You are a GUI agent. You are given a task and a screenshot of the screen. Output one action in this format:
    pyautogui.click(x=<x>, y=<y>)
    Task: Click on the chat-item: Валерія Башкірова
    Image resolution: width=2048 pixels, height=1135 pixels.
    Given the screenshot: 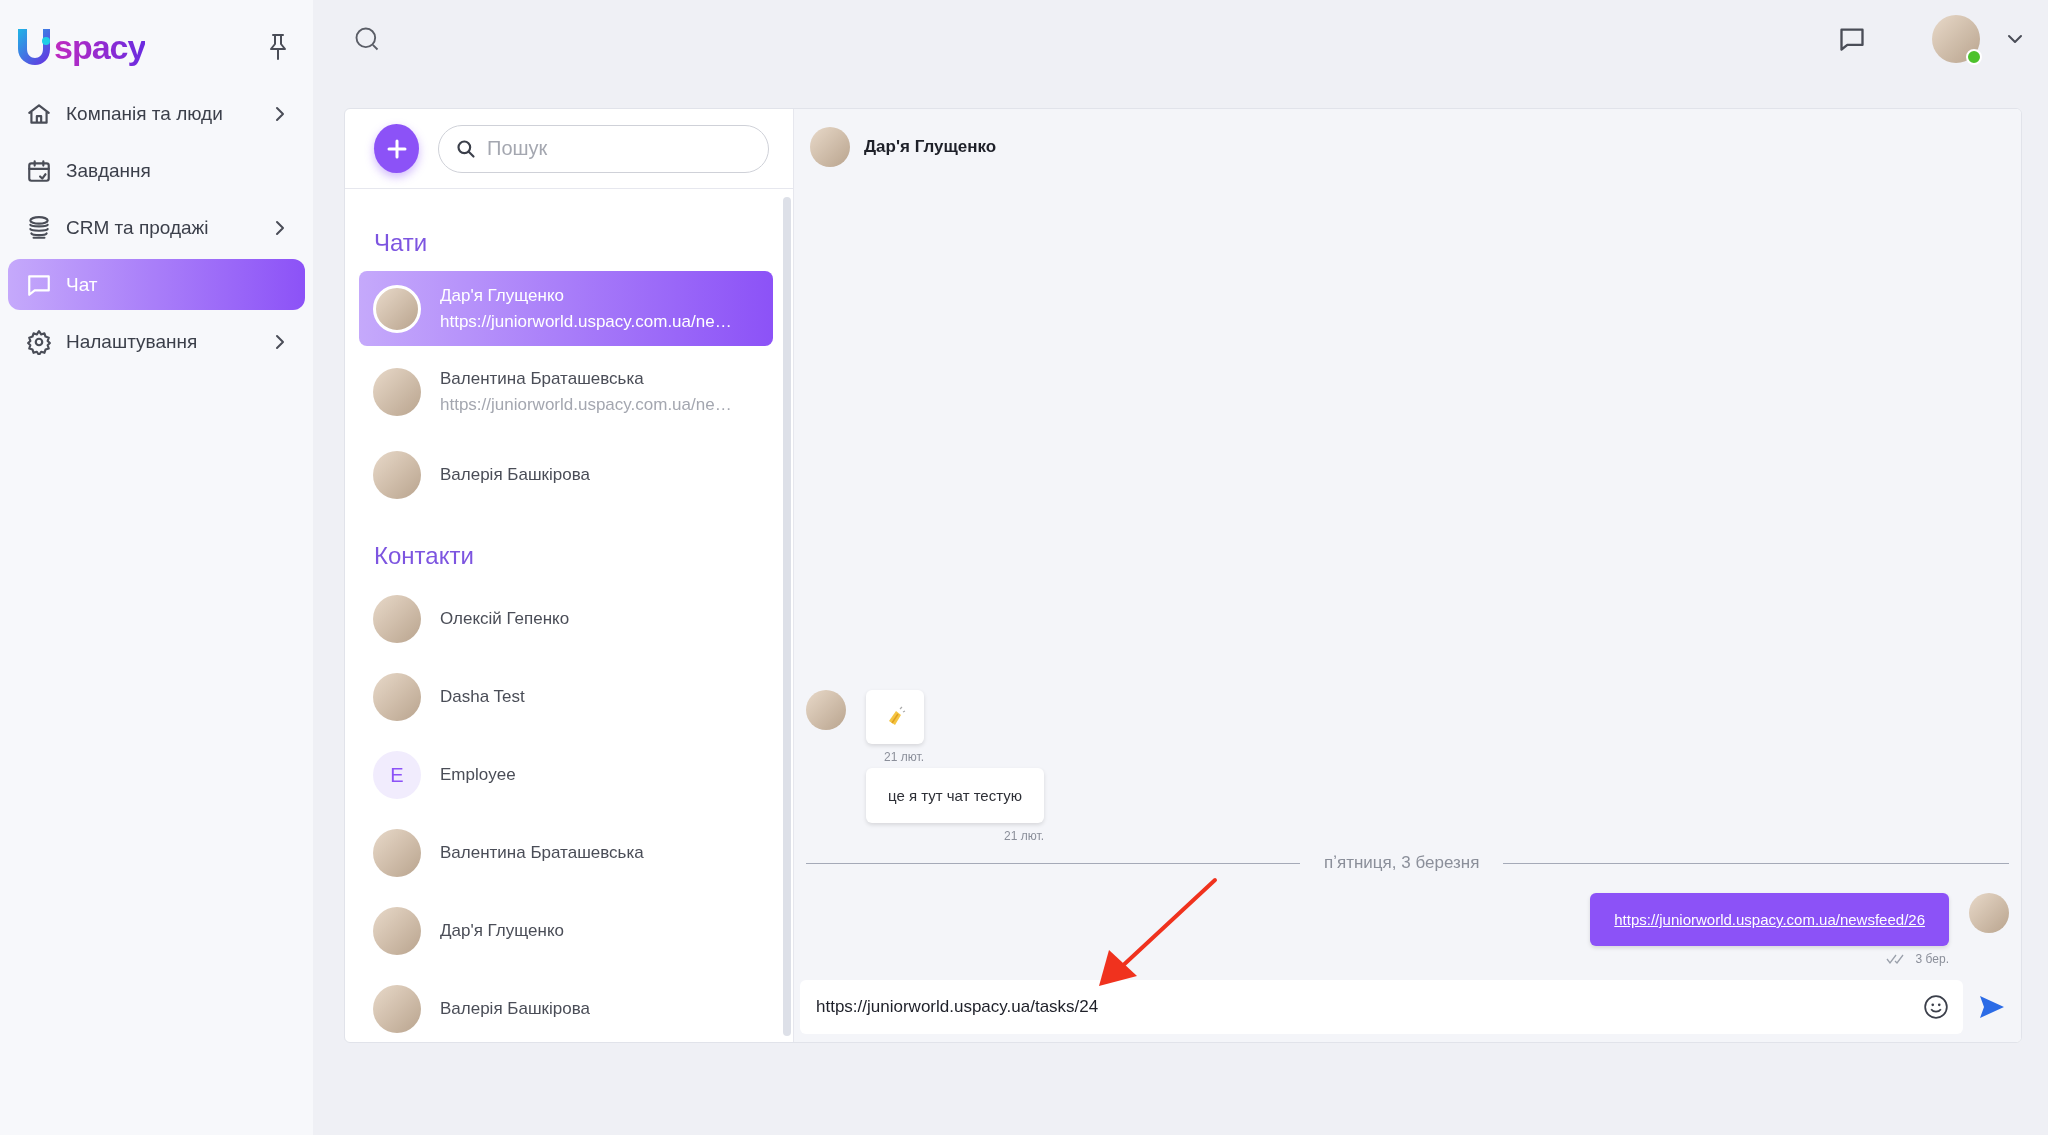 What is the action you would take?
    pyautogui.click(x=566, y=474)
    